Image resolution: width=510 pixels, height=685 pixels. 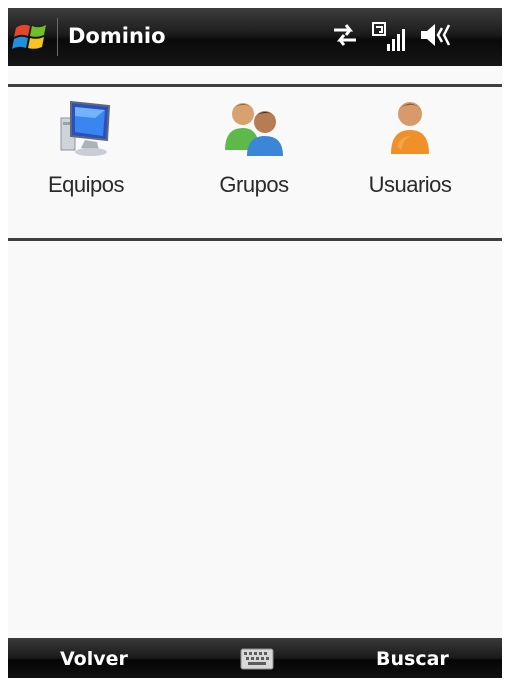 I want to click on computer-icon, so click(x=85, y=128).